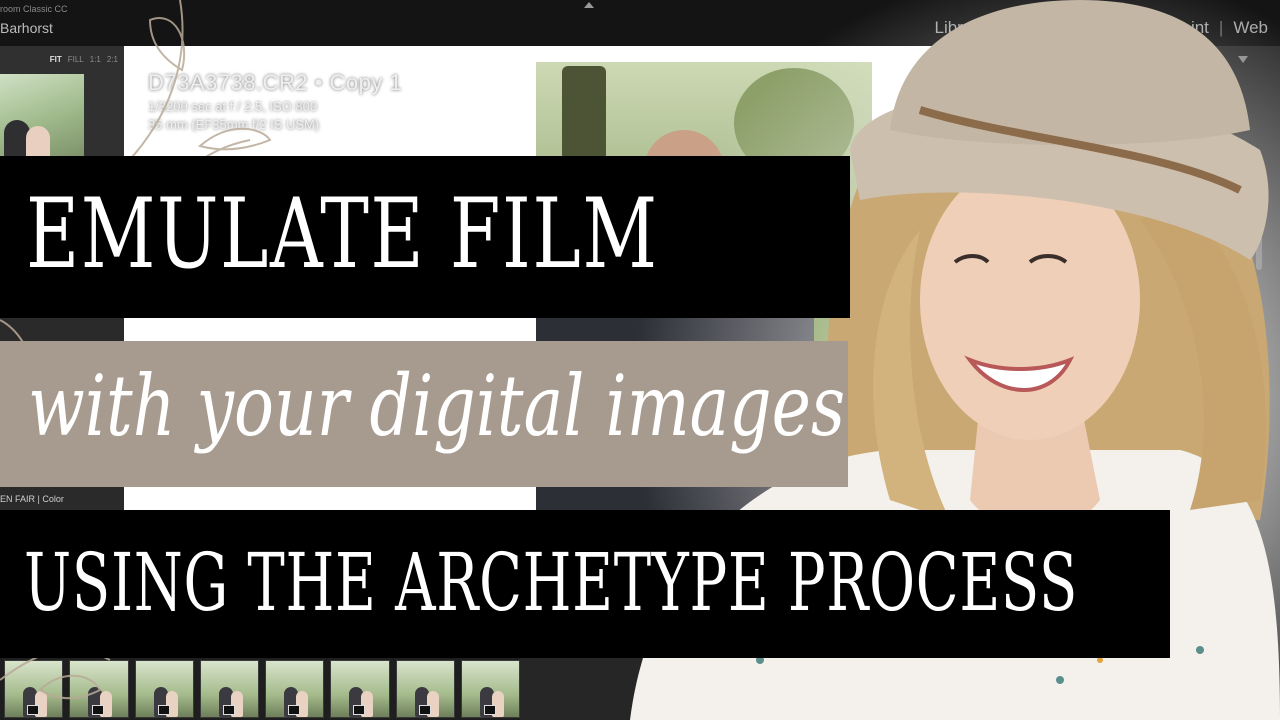  Describe the element at coordinates (260, 689) in the screenshot. I see `filmstrip` at that location.